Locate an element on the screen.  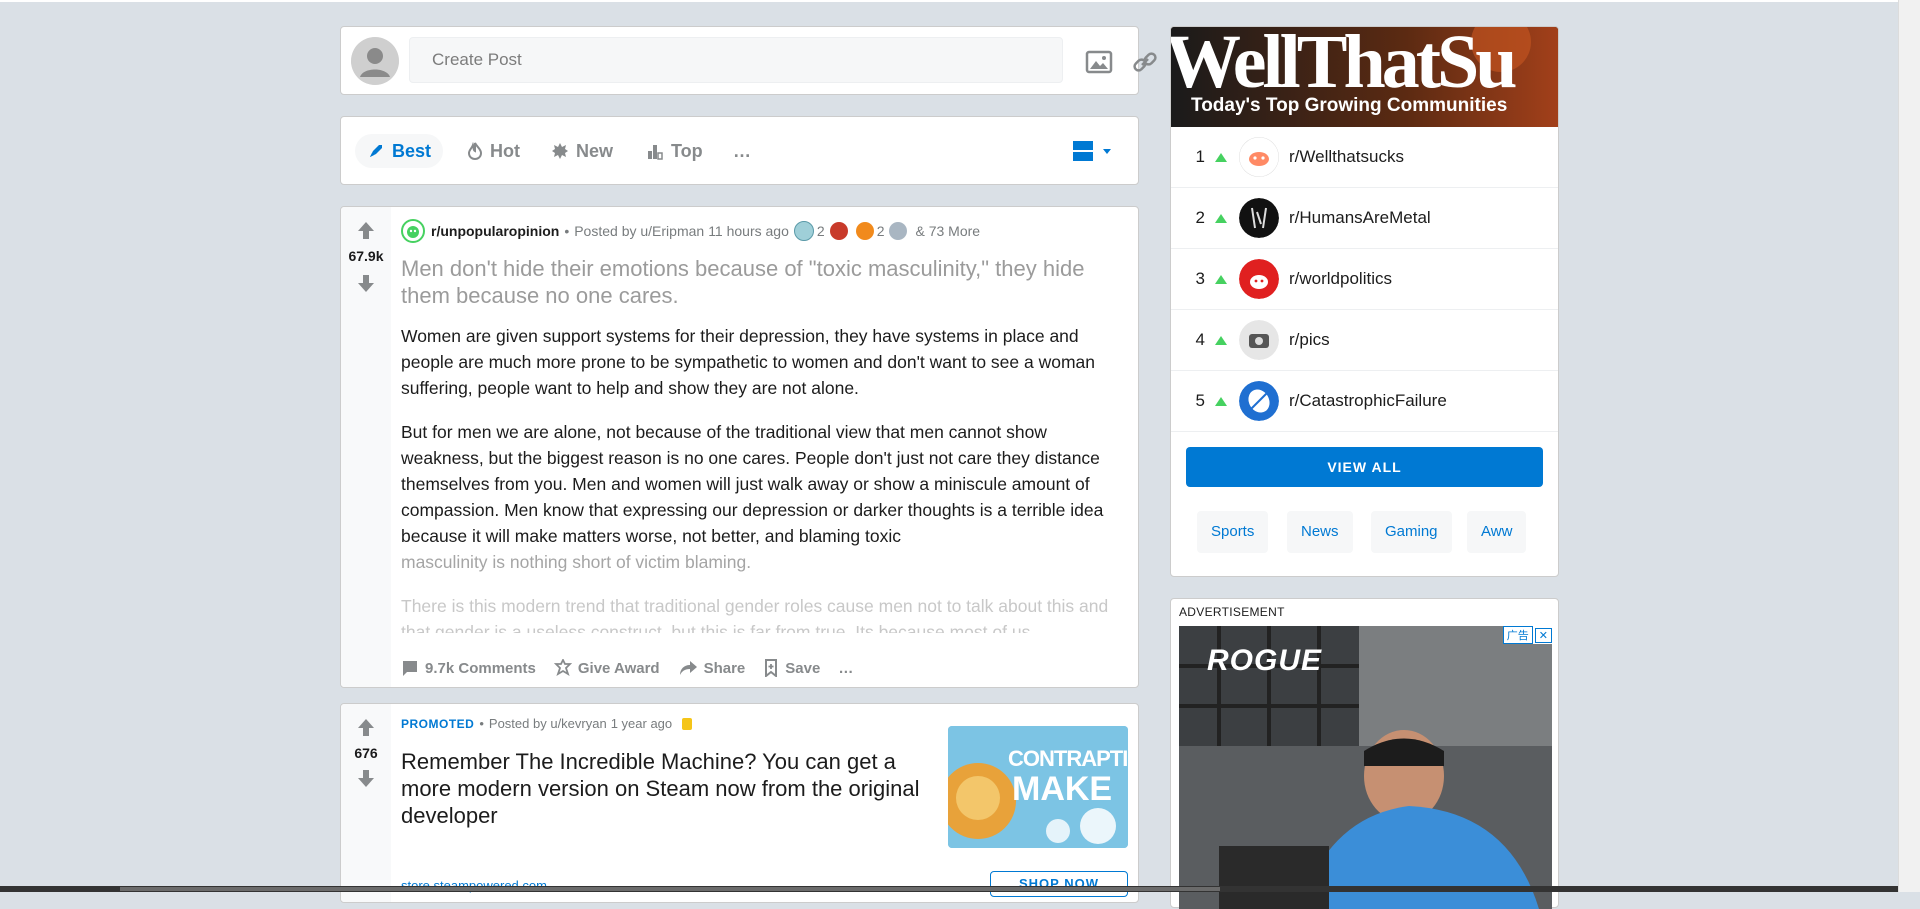
card-layout-icon is located at coordinates (1092, 151).